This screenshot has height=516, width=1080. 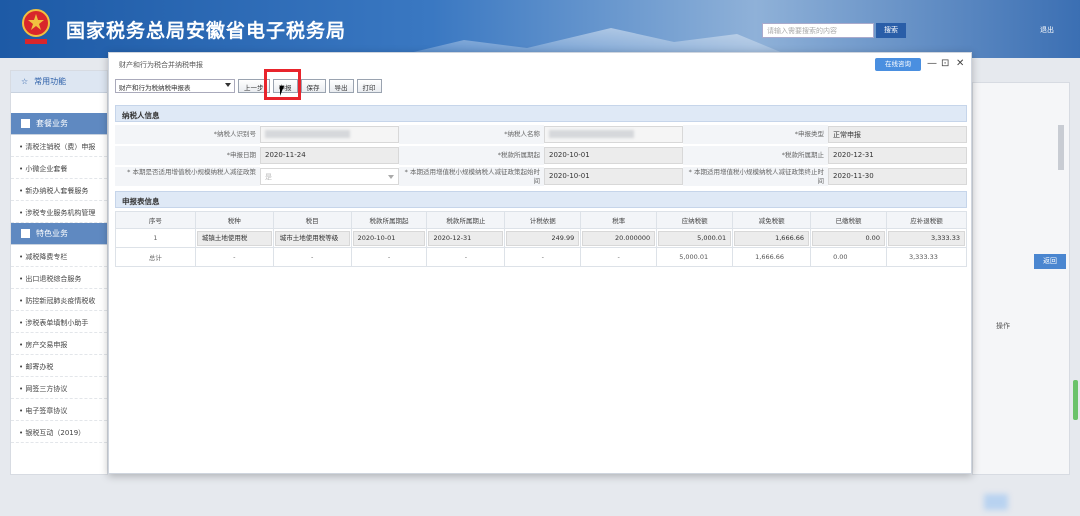 What do you see at coordinates (59, 278) in the screenshot?
I see `sidebar-item: • 出口退税综合服务` at bounding box center [59, 278].